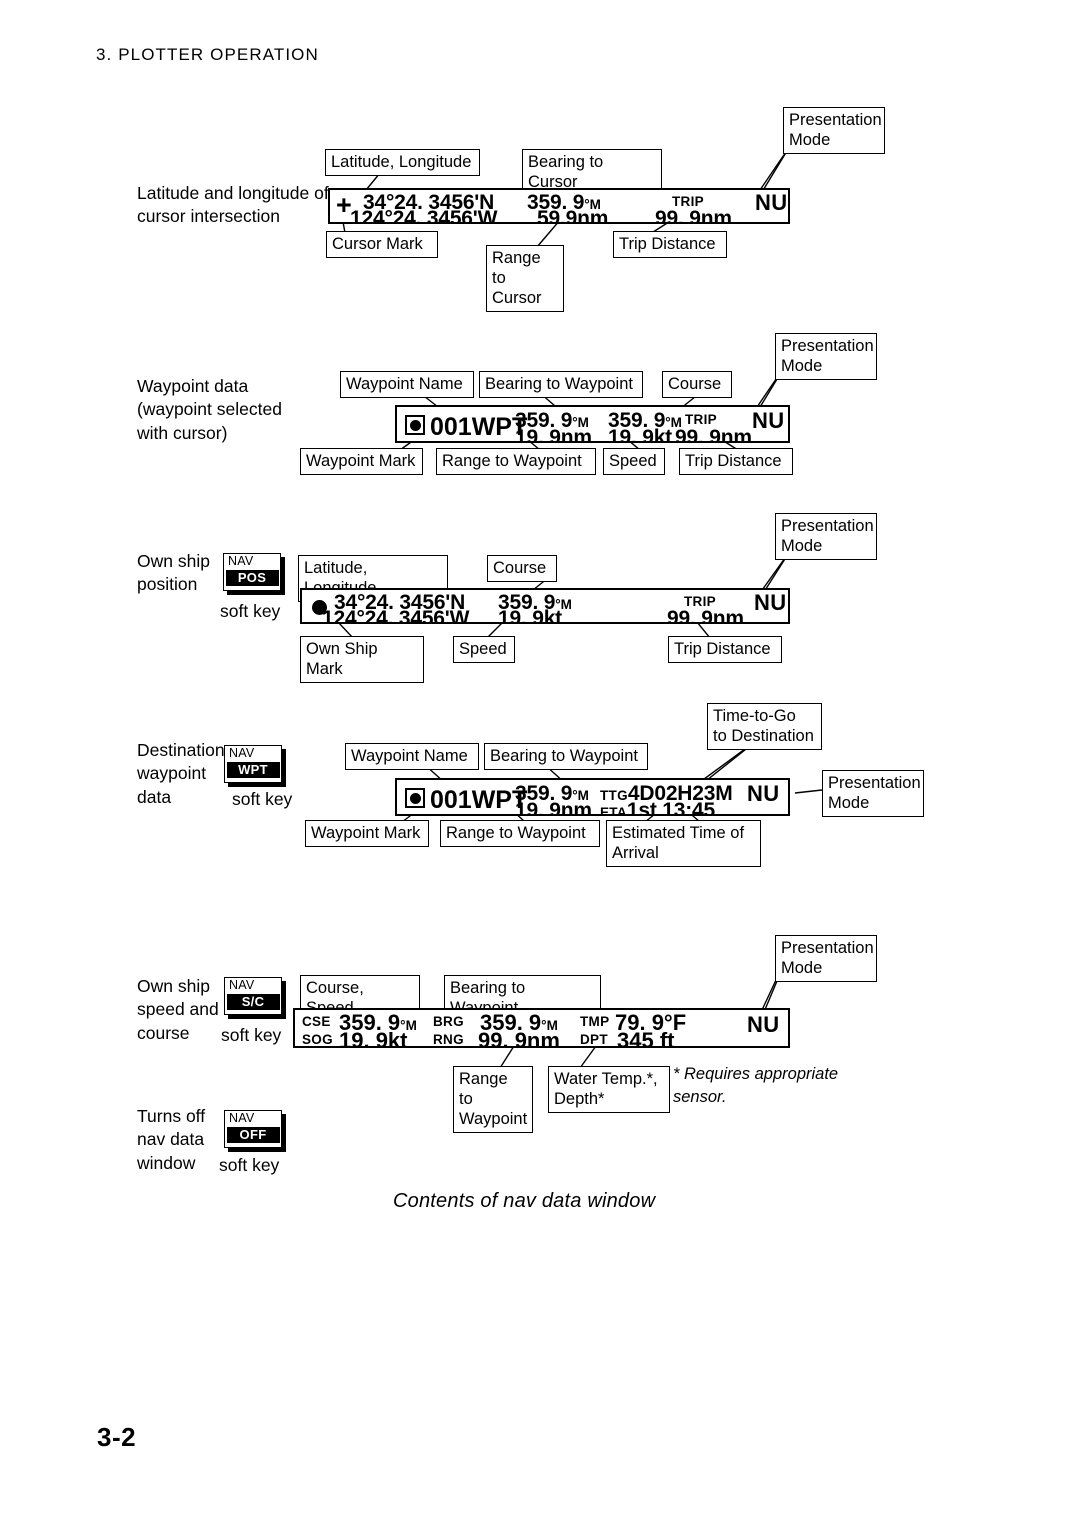 The height and width of the screenshot is (1528, 1080). I want to click on callout-range-to-cursor: Range to Cursor, so click(525, 279).